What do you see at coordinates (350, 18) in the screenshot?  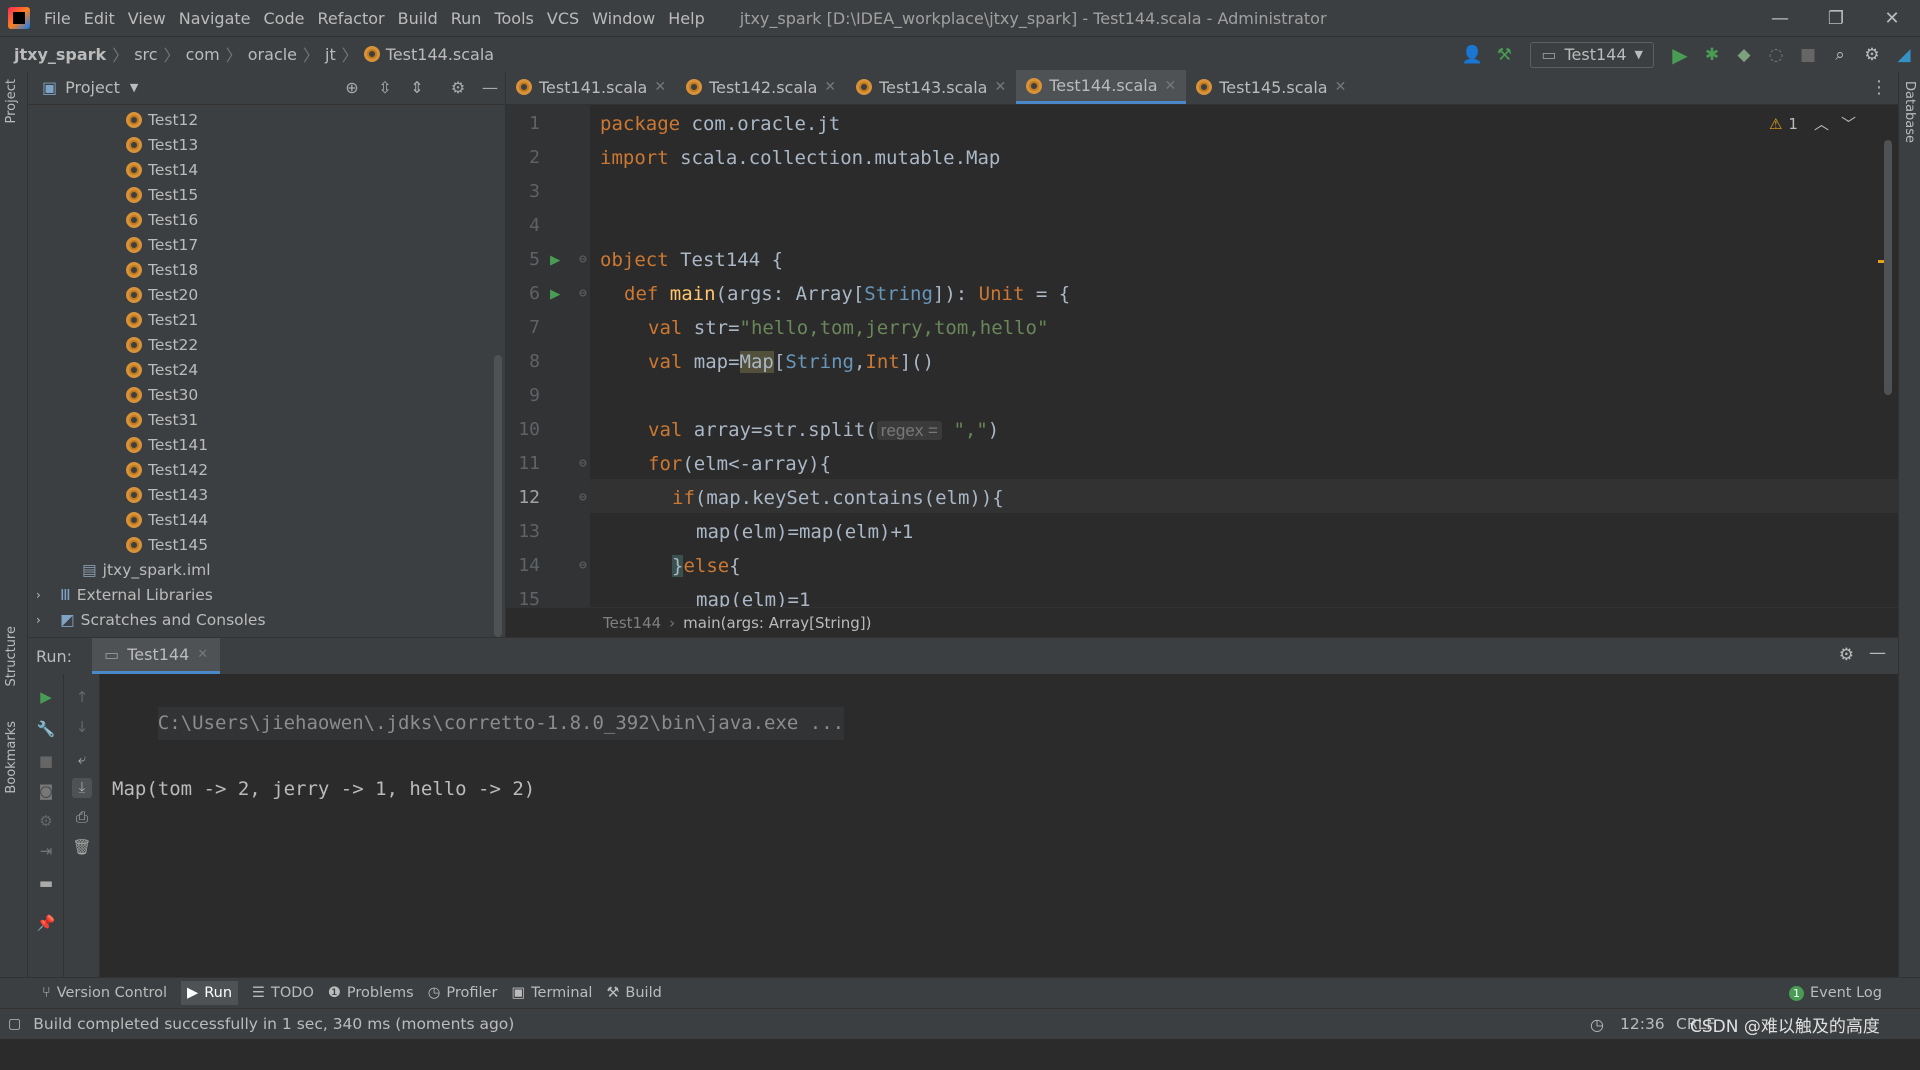 I see `menu-refactor: Refactor` at bounding box center [350, 18].